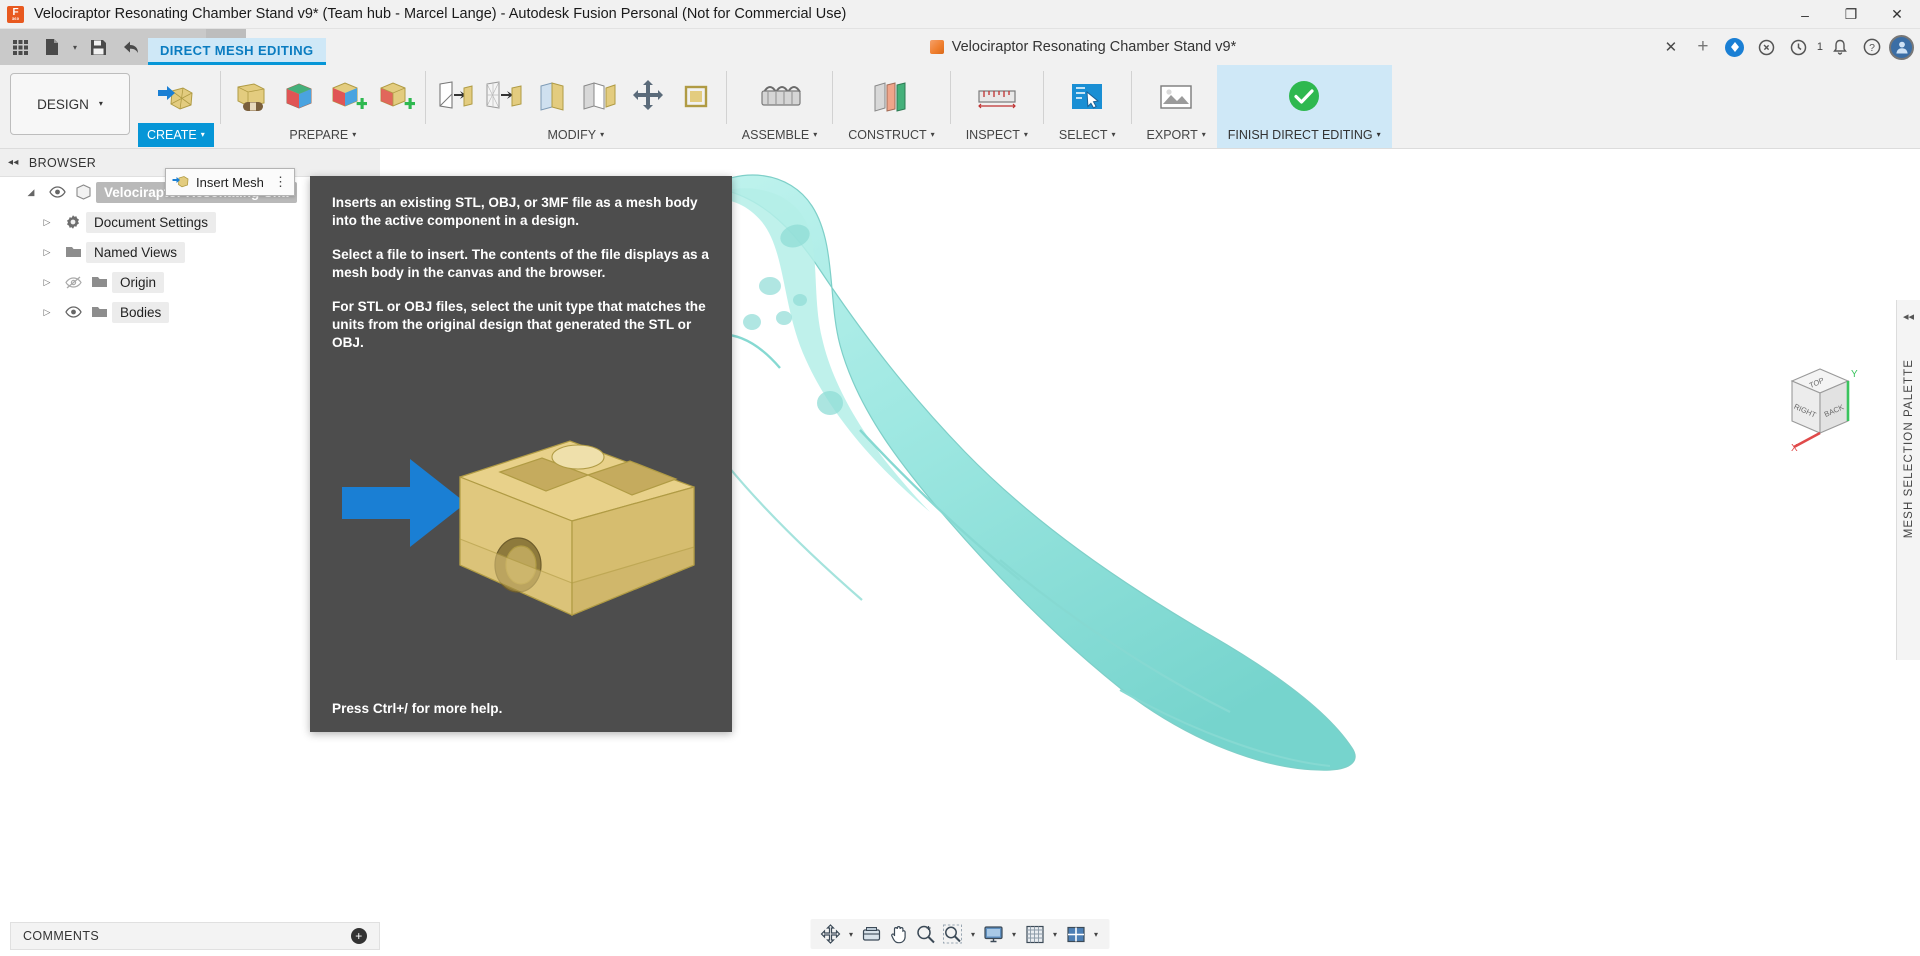 Image resolution: width=1920 pixels, height=956 pixels. What do you see at coordinates (1304, 135) in the screenshot?
I see `panel-label-finish: FINISH DIRECT EDITING ▾` at bounding box center [1304, 135].